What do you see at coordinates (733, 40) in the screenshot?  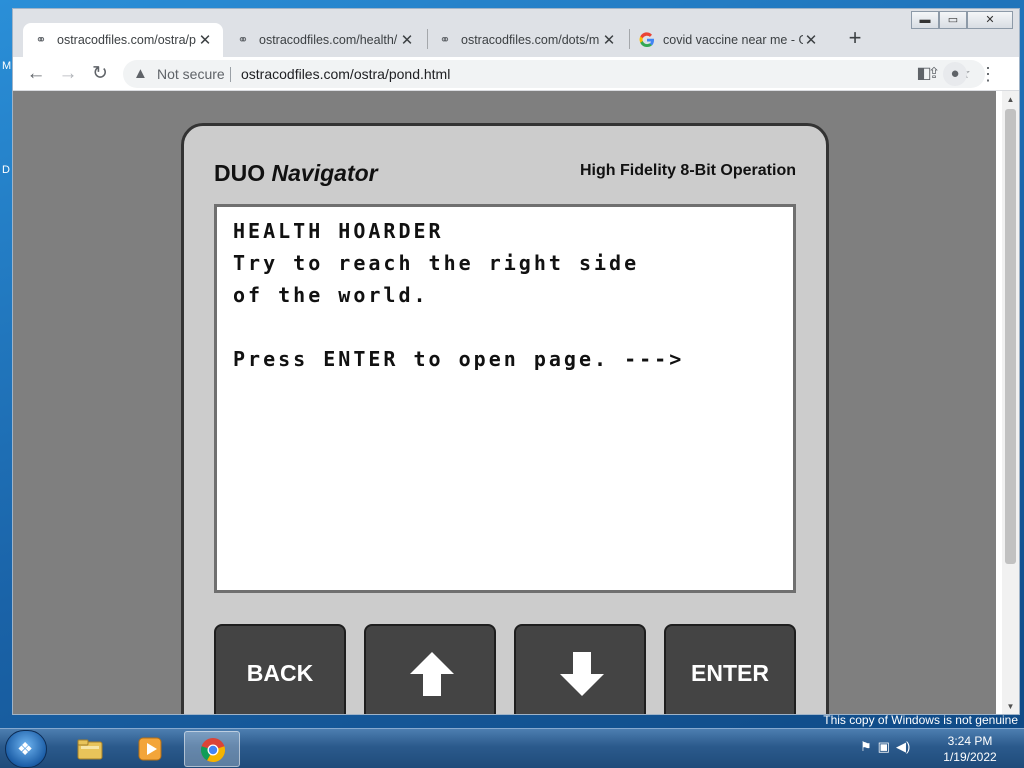 I see `tab-title: covid vaccine near me - G` at bounding box center [733, 40].